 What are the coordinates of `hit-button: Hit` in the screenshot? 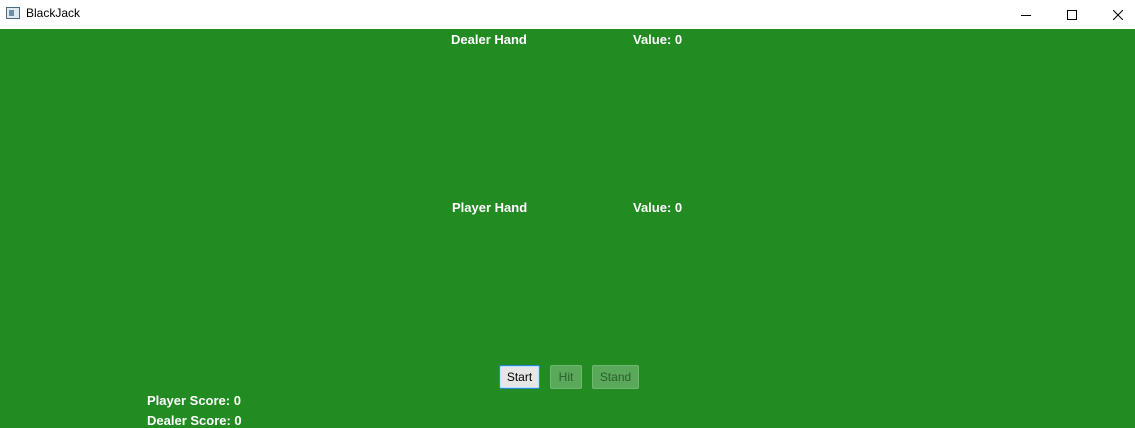 It's located at (566, 377).